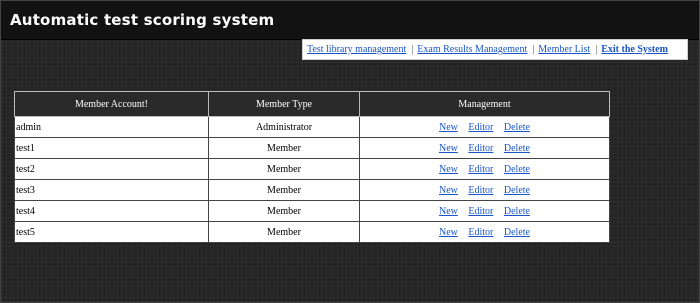 Image resolution: width=700 pixels, height=303 pixels. Describe the element at coordinates (634, 49) in the screenshot. I see `nav-exit-link: Exit the System` at that location.